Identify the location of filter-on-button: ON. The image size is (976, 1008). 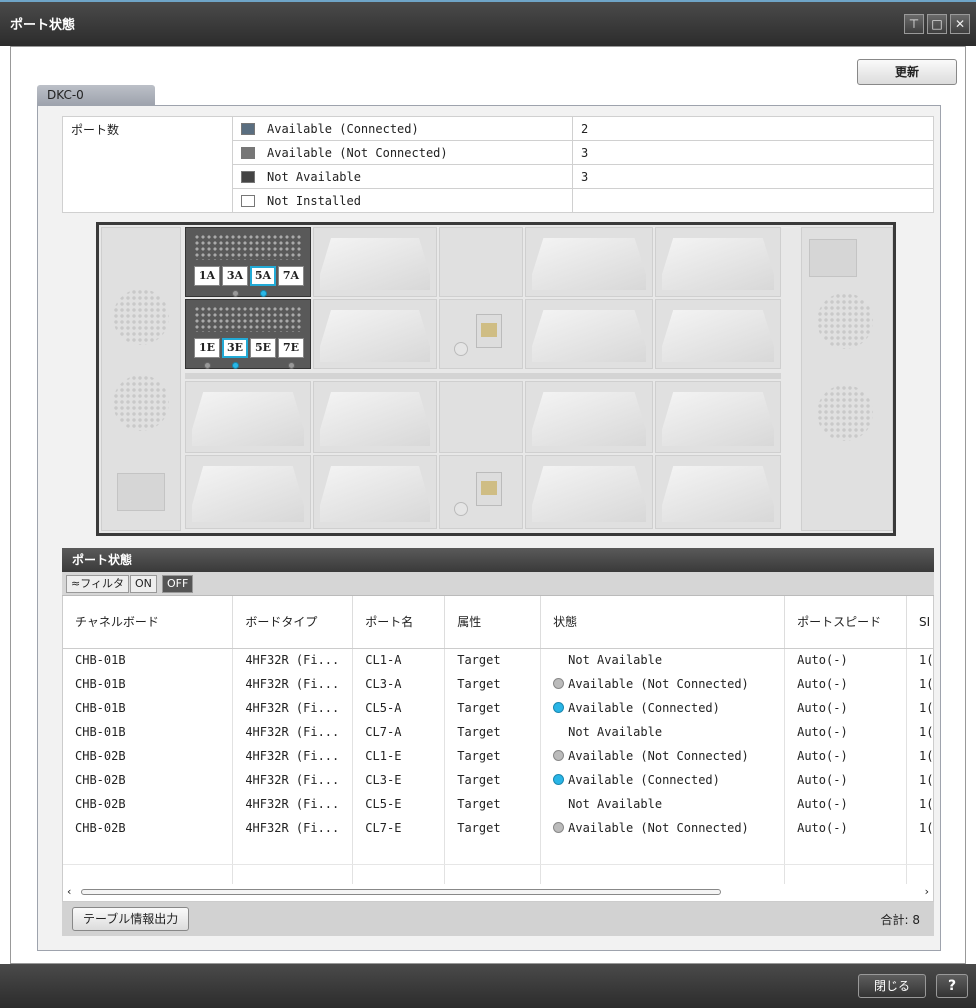
(143, 584).